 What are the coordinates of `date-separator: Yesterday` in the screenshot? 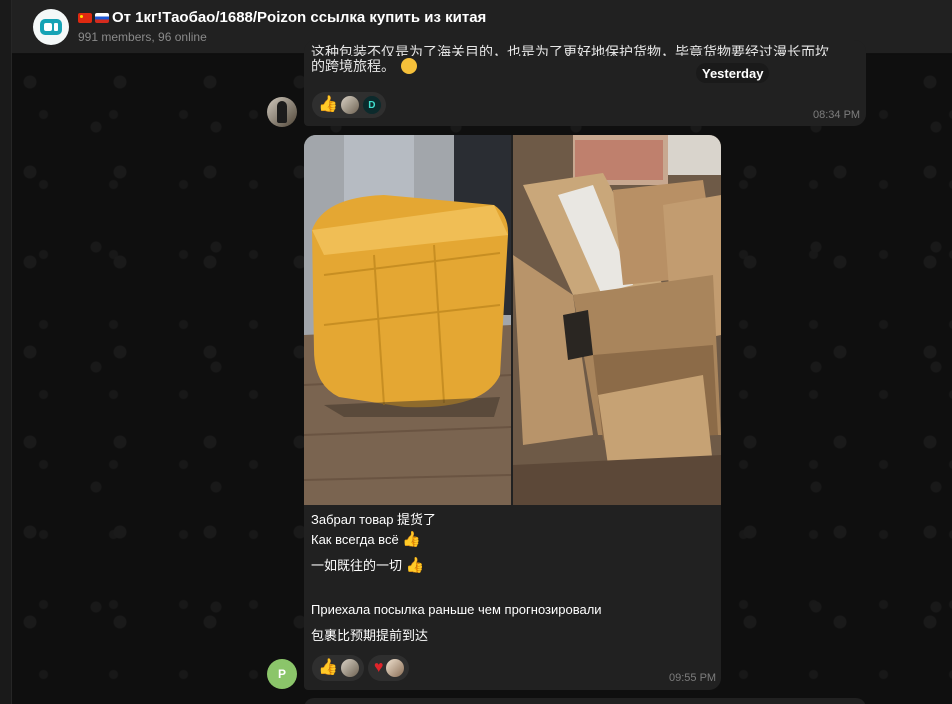 It's located at (733, 73).